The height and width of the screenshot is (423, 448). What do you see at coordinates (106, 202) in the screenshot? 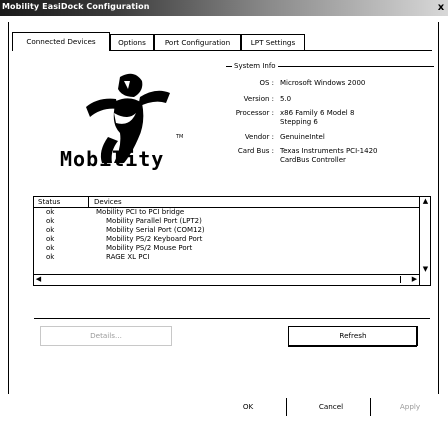
I see `column-header-devices: Devices` at bounding box center [106, 202].